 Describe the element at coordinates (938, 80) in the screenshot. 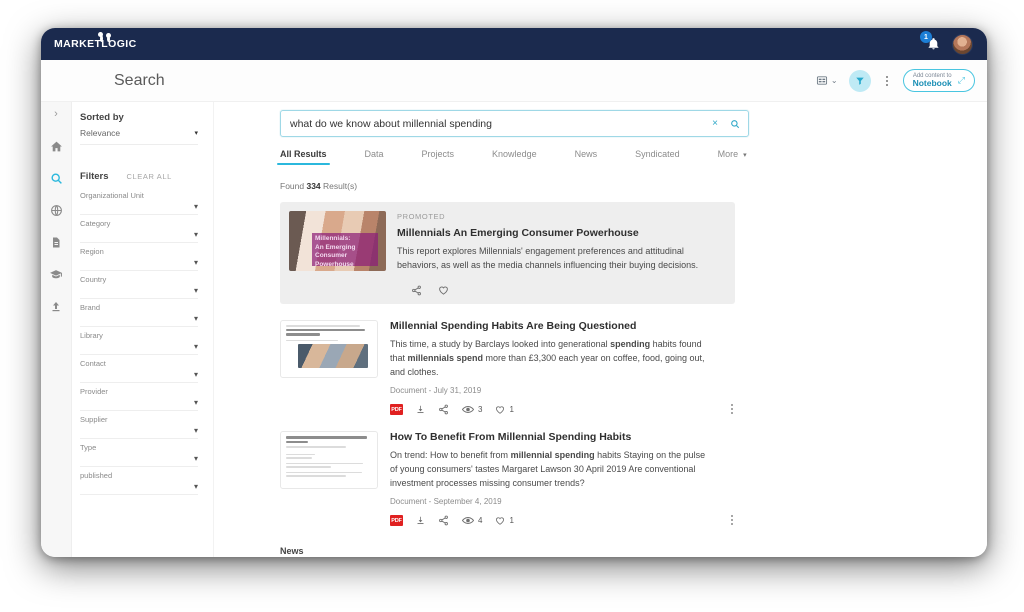

I see `add-content-to-notebook-button: Add content to Notebook ⤢` at that location.